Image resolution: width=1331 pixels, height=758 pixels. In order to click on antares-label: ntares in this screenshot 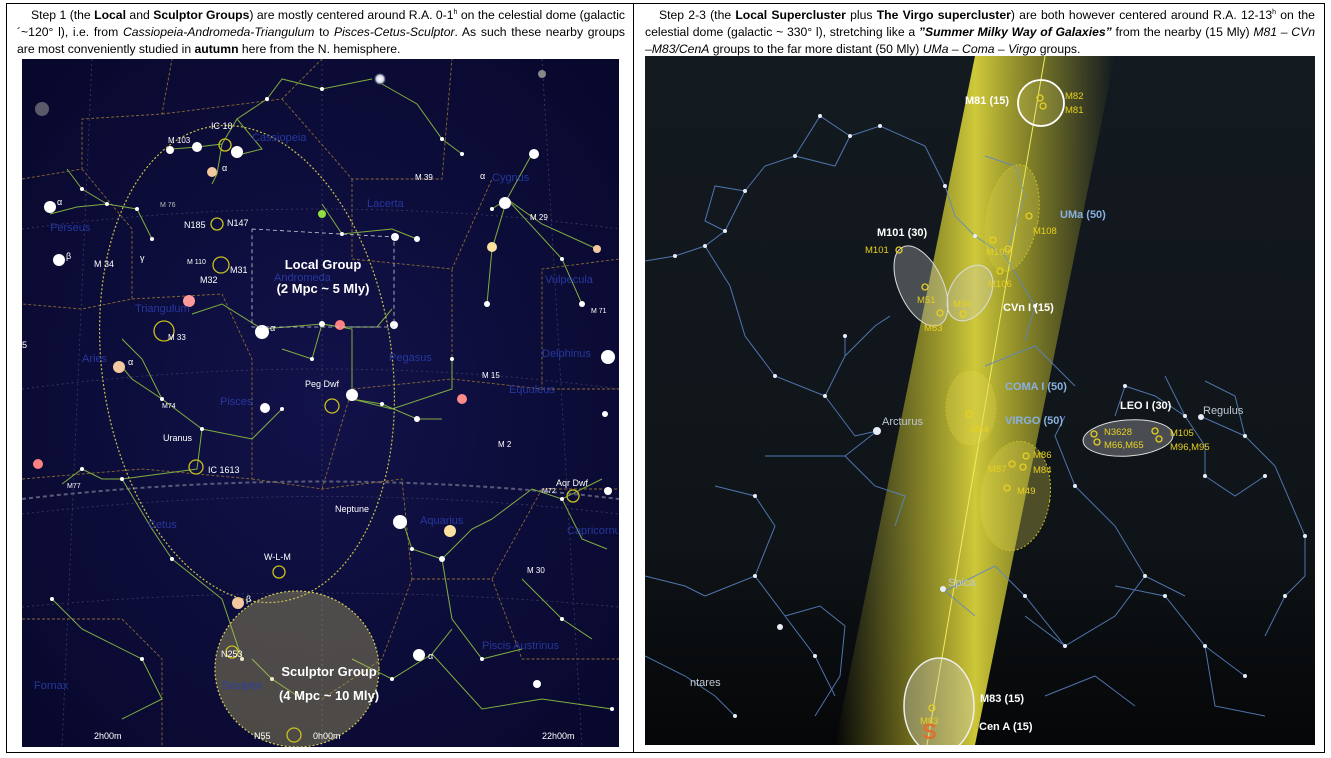, I will do `click(705, 683)`.